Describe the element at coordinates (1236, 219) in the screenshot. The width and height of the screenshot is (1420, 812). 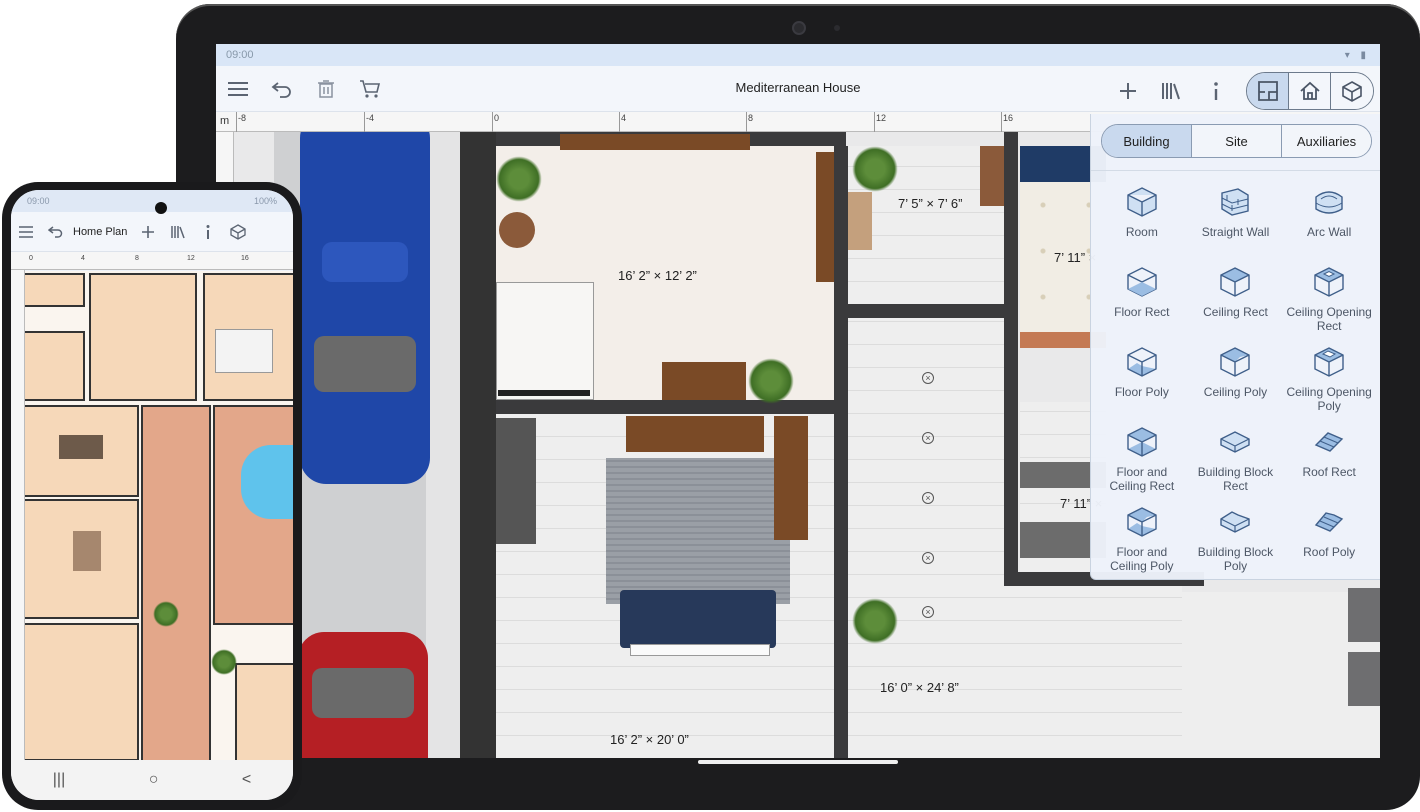
I see `tool-straight-wall: Straight Wall` at that location.